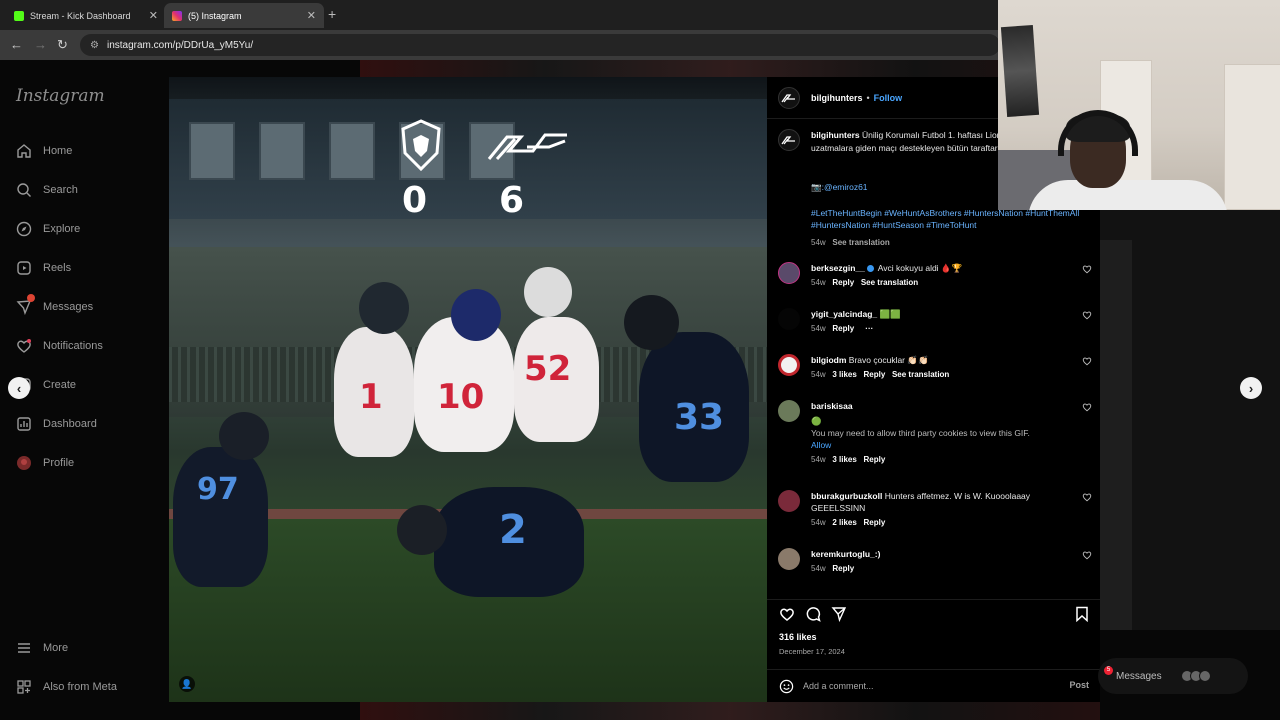 The height and width of the screenshot is (720, 1280). What do you see at coordinates (60, 96) in the screenshot?
I see `instagram-logo: Instagram` at bounding box center [60, 96].